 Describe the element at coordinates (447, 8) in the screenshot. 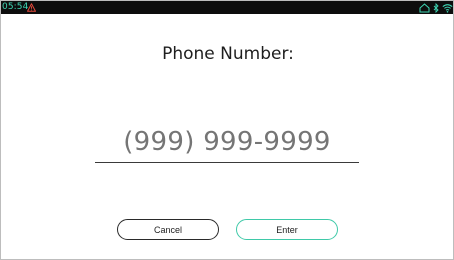

I see `wifi-icon` at that location.